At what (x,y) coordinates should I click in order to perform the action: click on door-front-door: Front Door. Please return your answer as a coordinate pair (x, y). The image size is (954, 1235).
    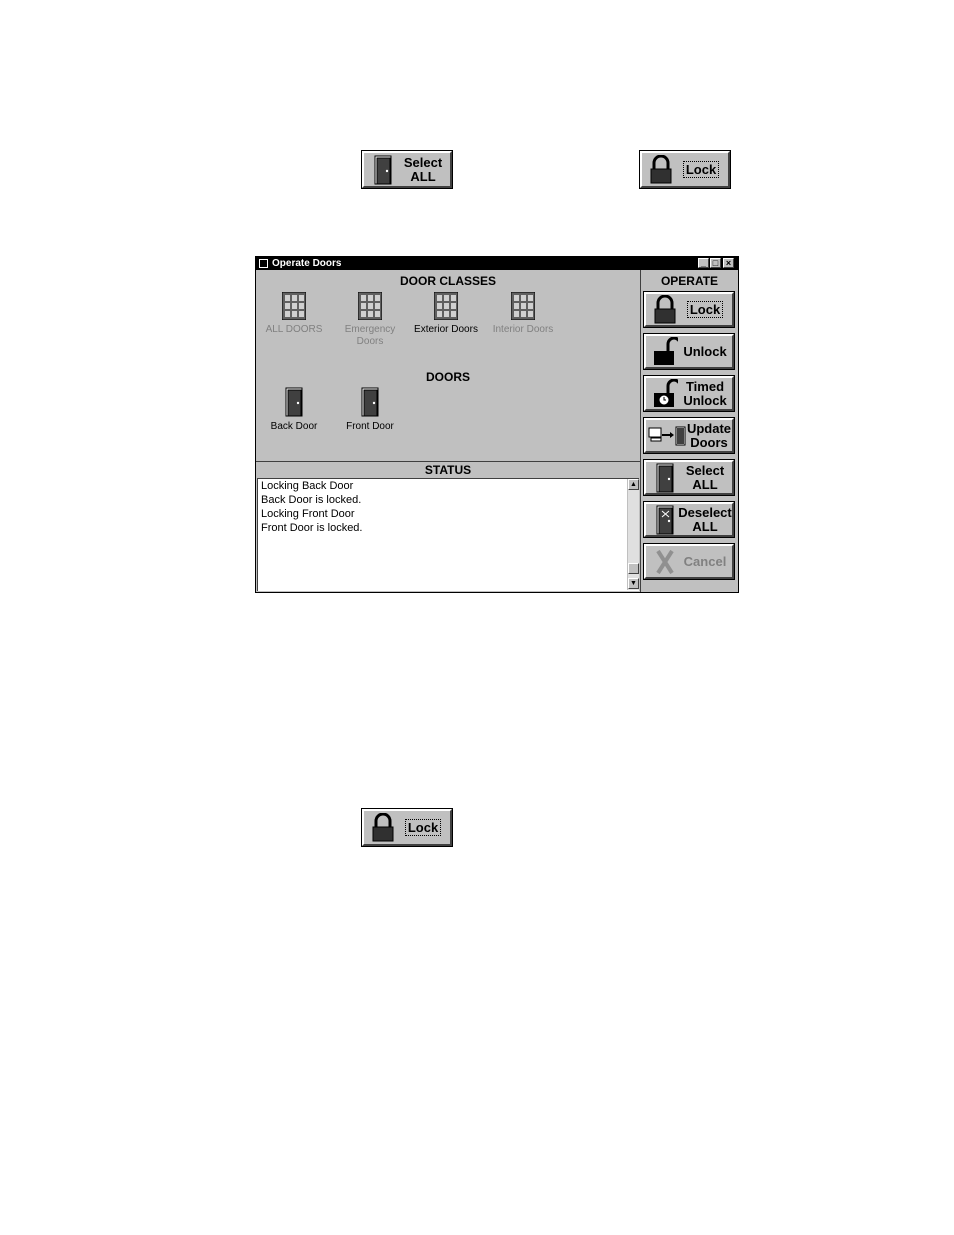
    Looking at the image, I should click on (370, 410).